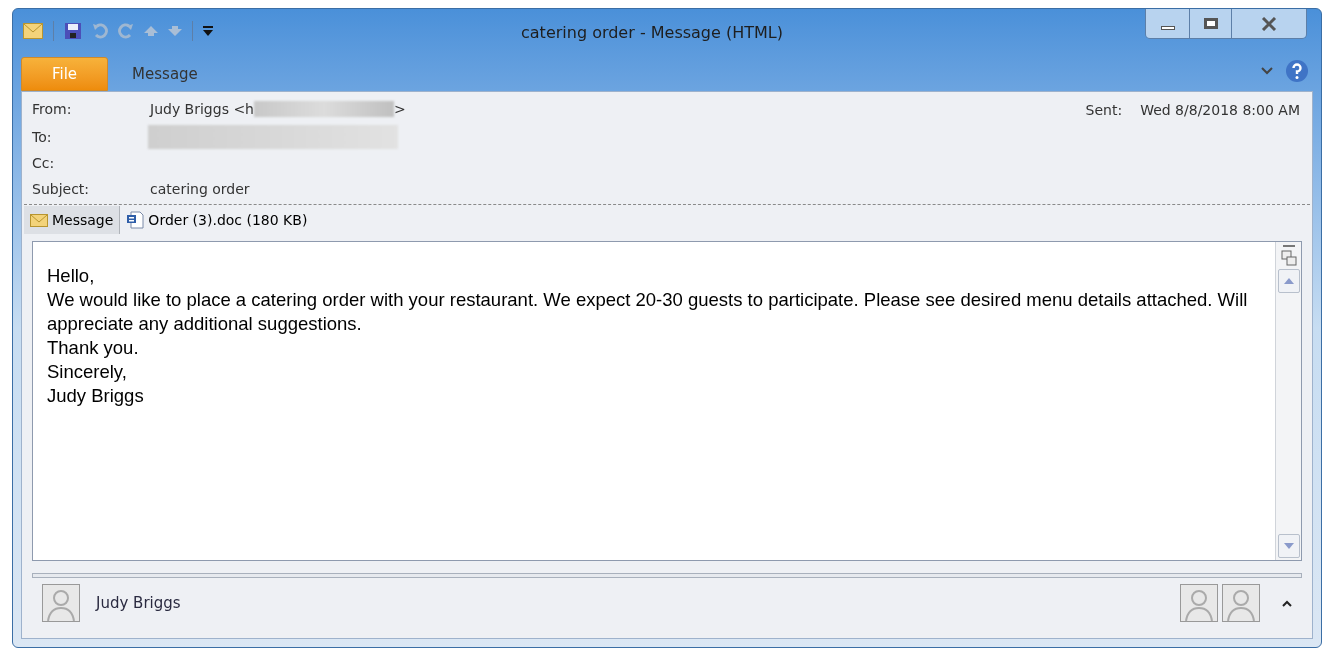  Describe the element at coordinates (73, 31) in the screenshot. I see `save-icon` at that location.